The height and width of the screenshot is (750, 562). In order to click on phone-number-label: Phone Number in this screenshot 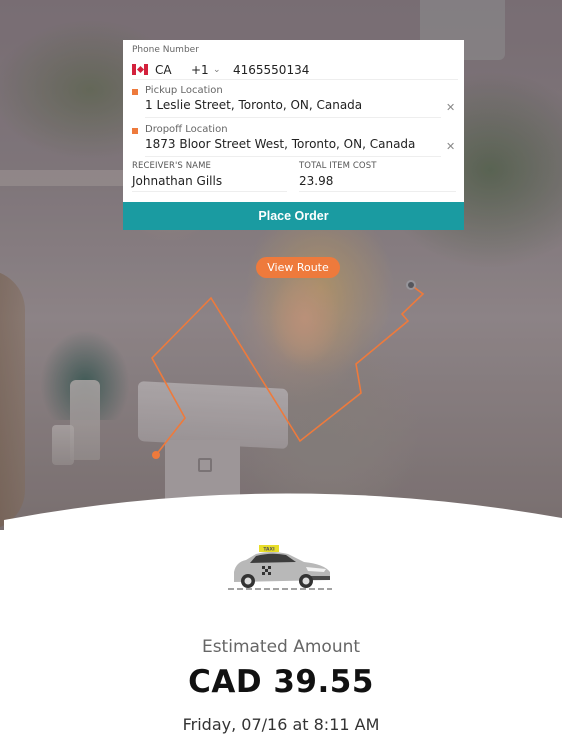, I will do `click(165, 50)`.